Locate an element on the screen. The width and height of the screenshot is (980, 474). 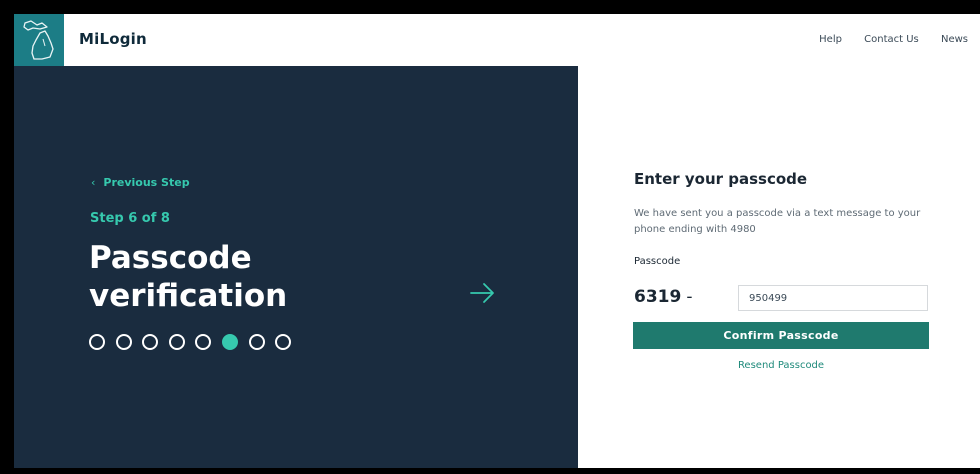
page-title-line-1: Passcode is located at coordinates (170, 258).